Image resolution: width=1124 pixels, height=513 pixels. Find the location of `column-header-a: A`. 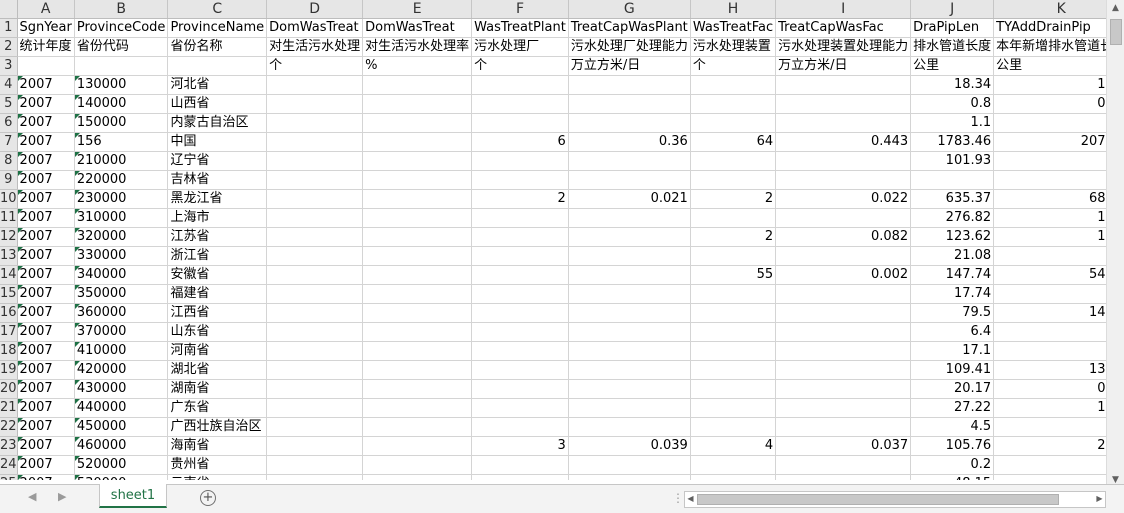

column-header-a: A is located at coordinates (46, 9).